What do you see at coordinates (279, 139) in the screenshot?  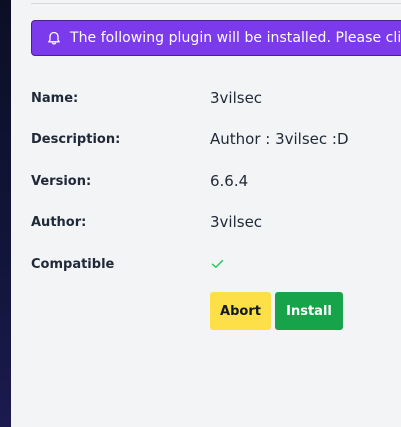 I see `field-value-description: Author : 3vilsec :D` at bounding box center [279, 139].